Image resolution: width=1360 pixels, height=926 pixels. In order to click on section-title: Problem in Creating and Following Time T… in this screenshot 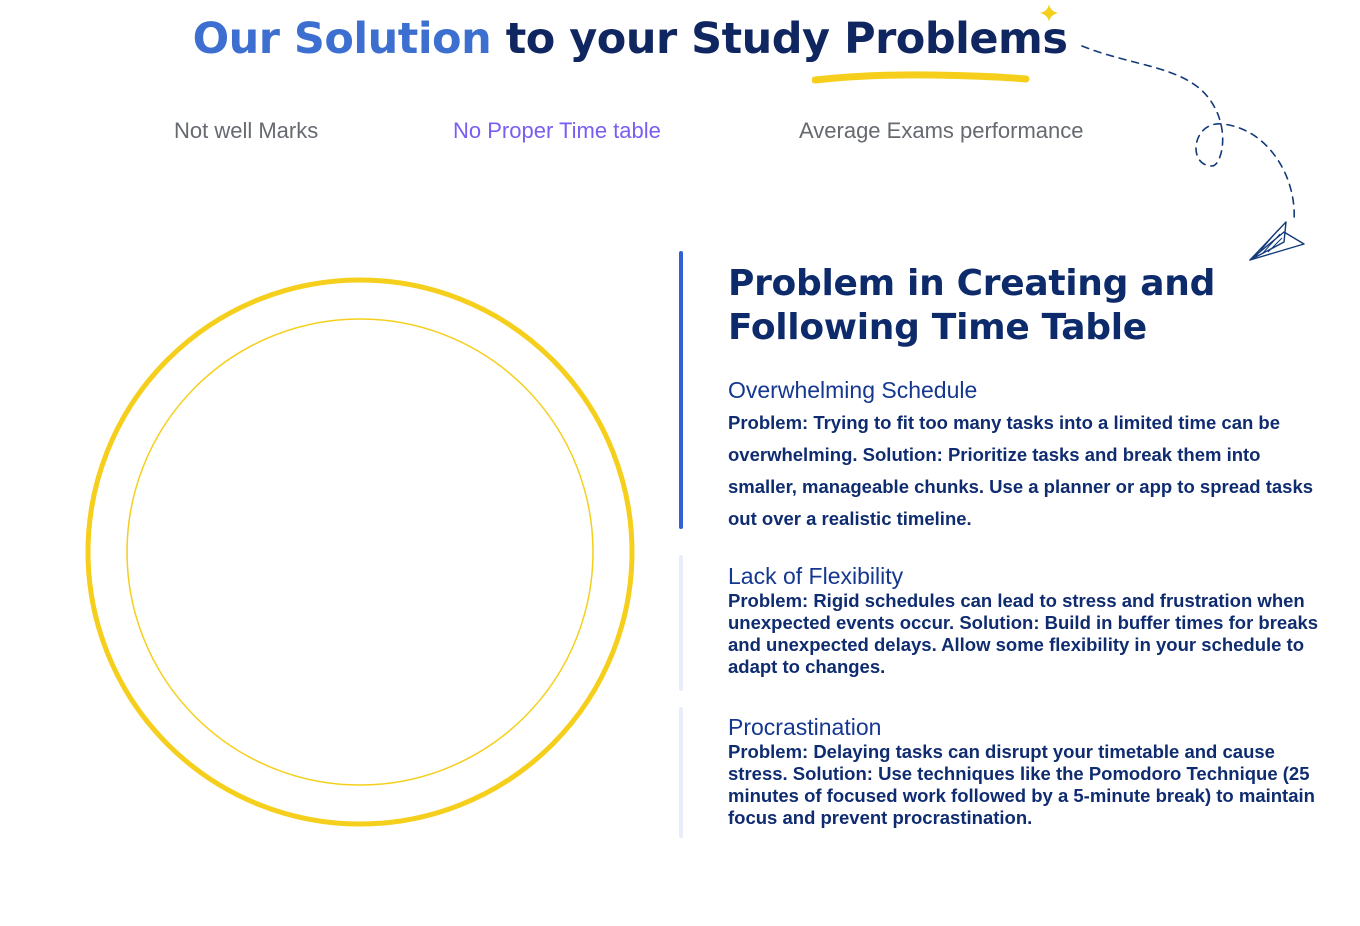, I will do `click(972, 305)`.